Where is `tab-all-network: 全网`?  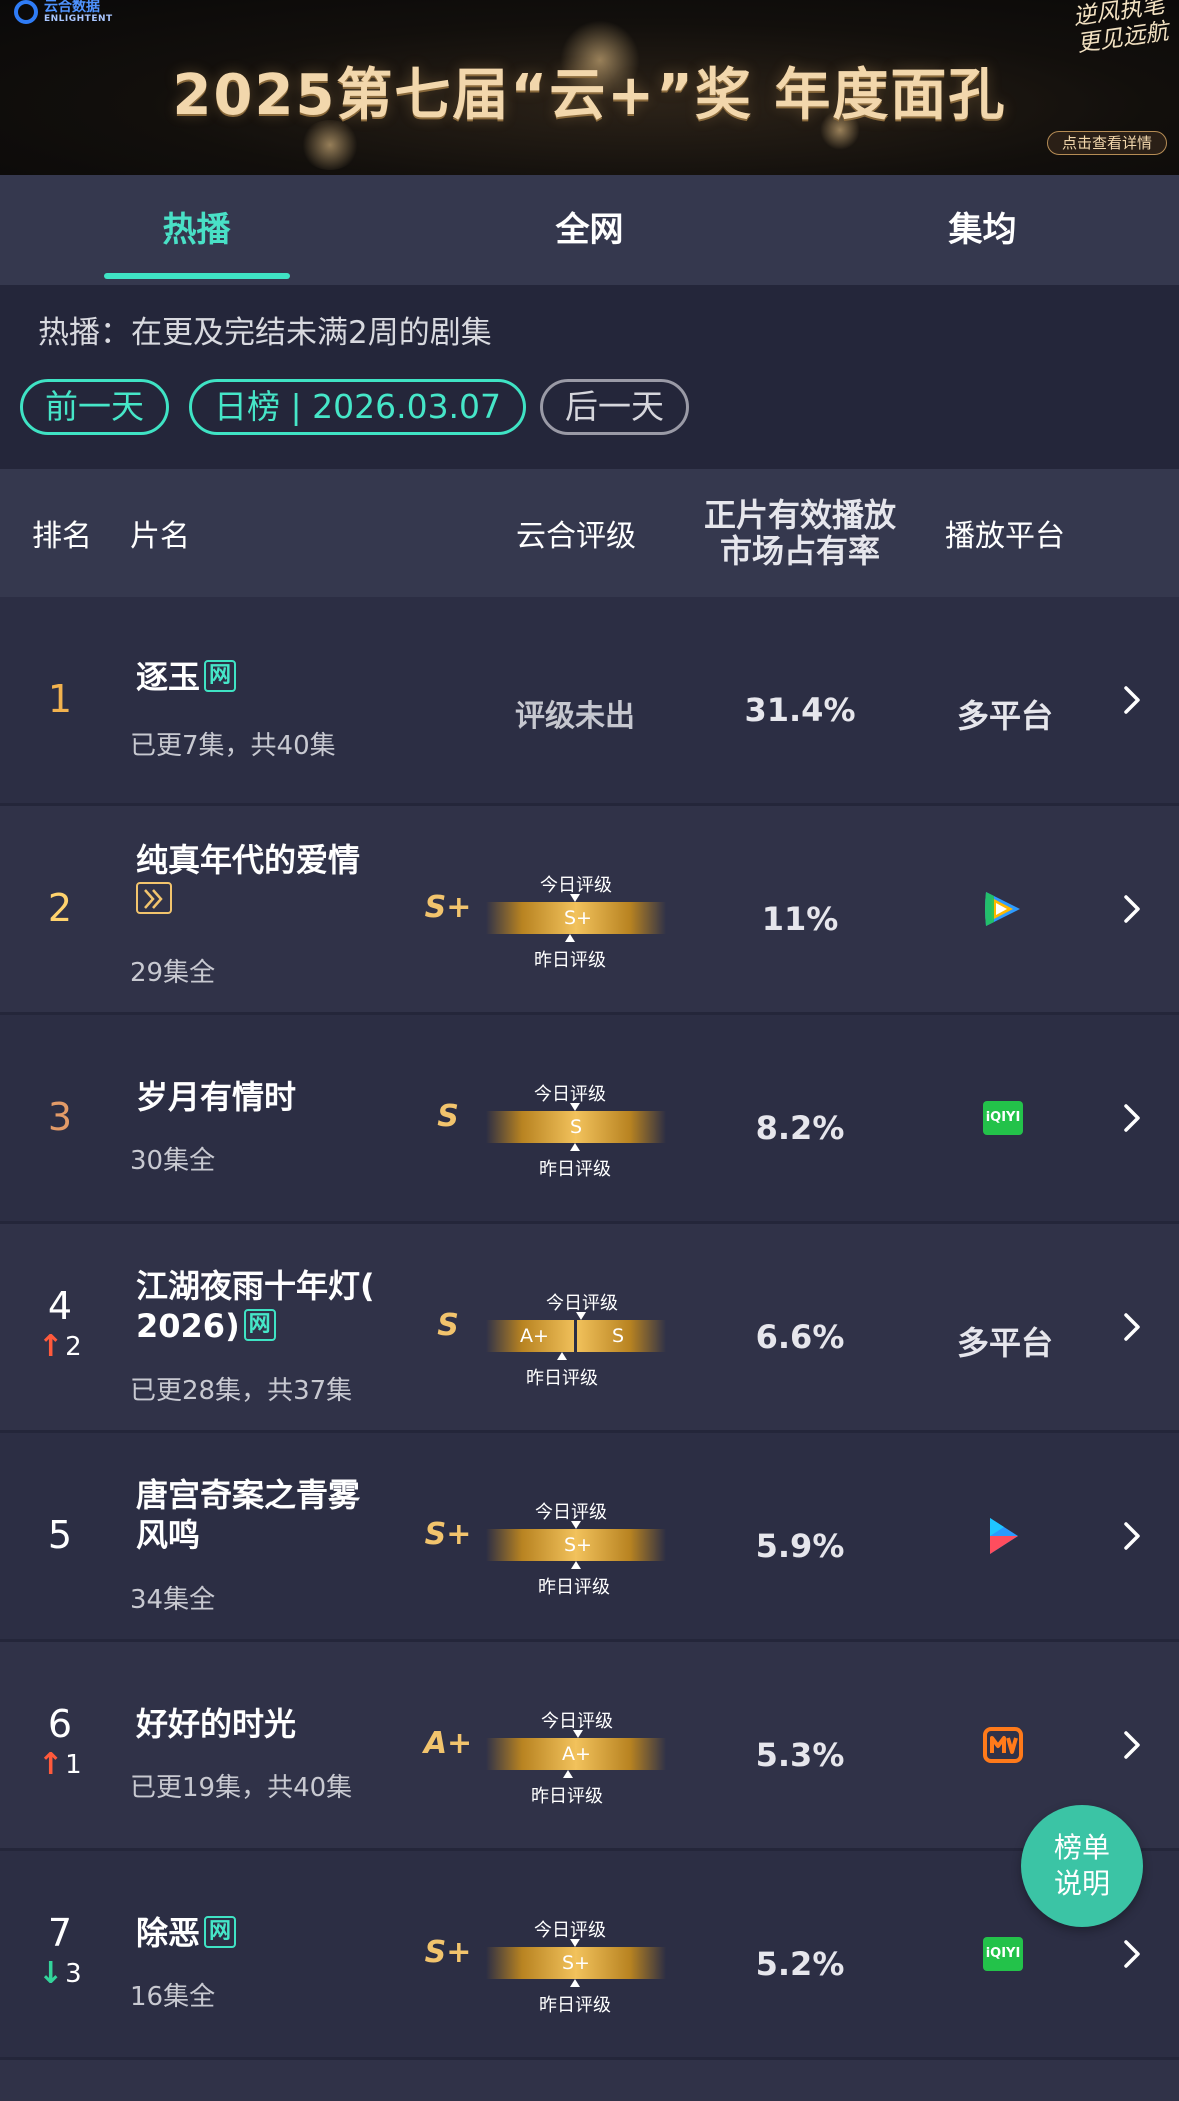
tab-all-network: 全网 is located at coordinates (589, 230).